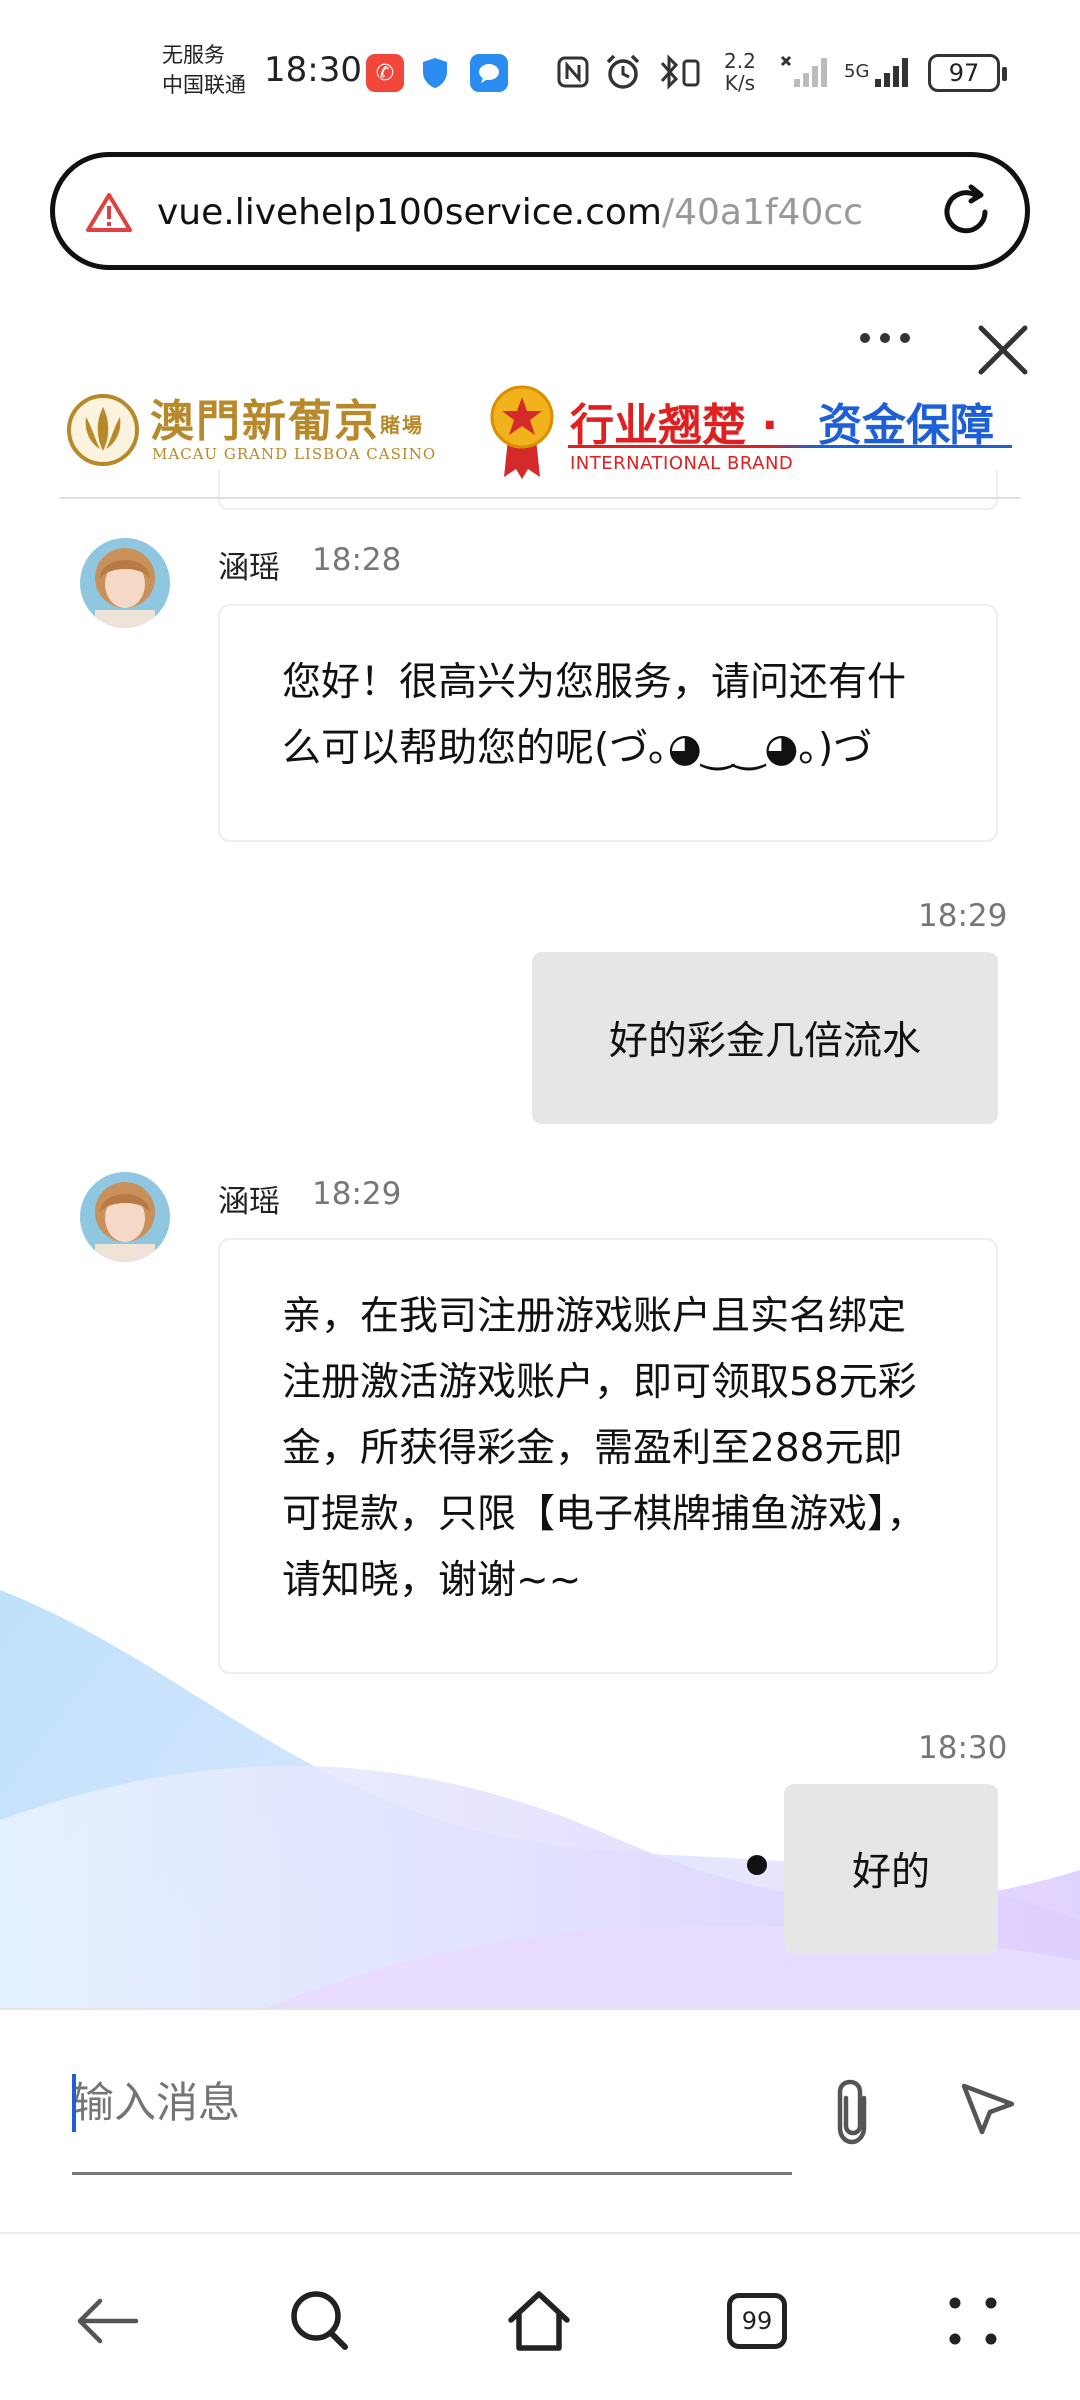 The image size is (1080, 2400). What do you see at coordinates (539, 2321) in the screenshot?
I see `home-icon` at bounding box center [539, 2321].